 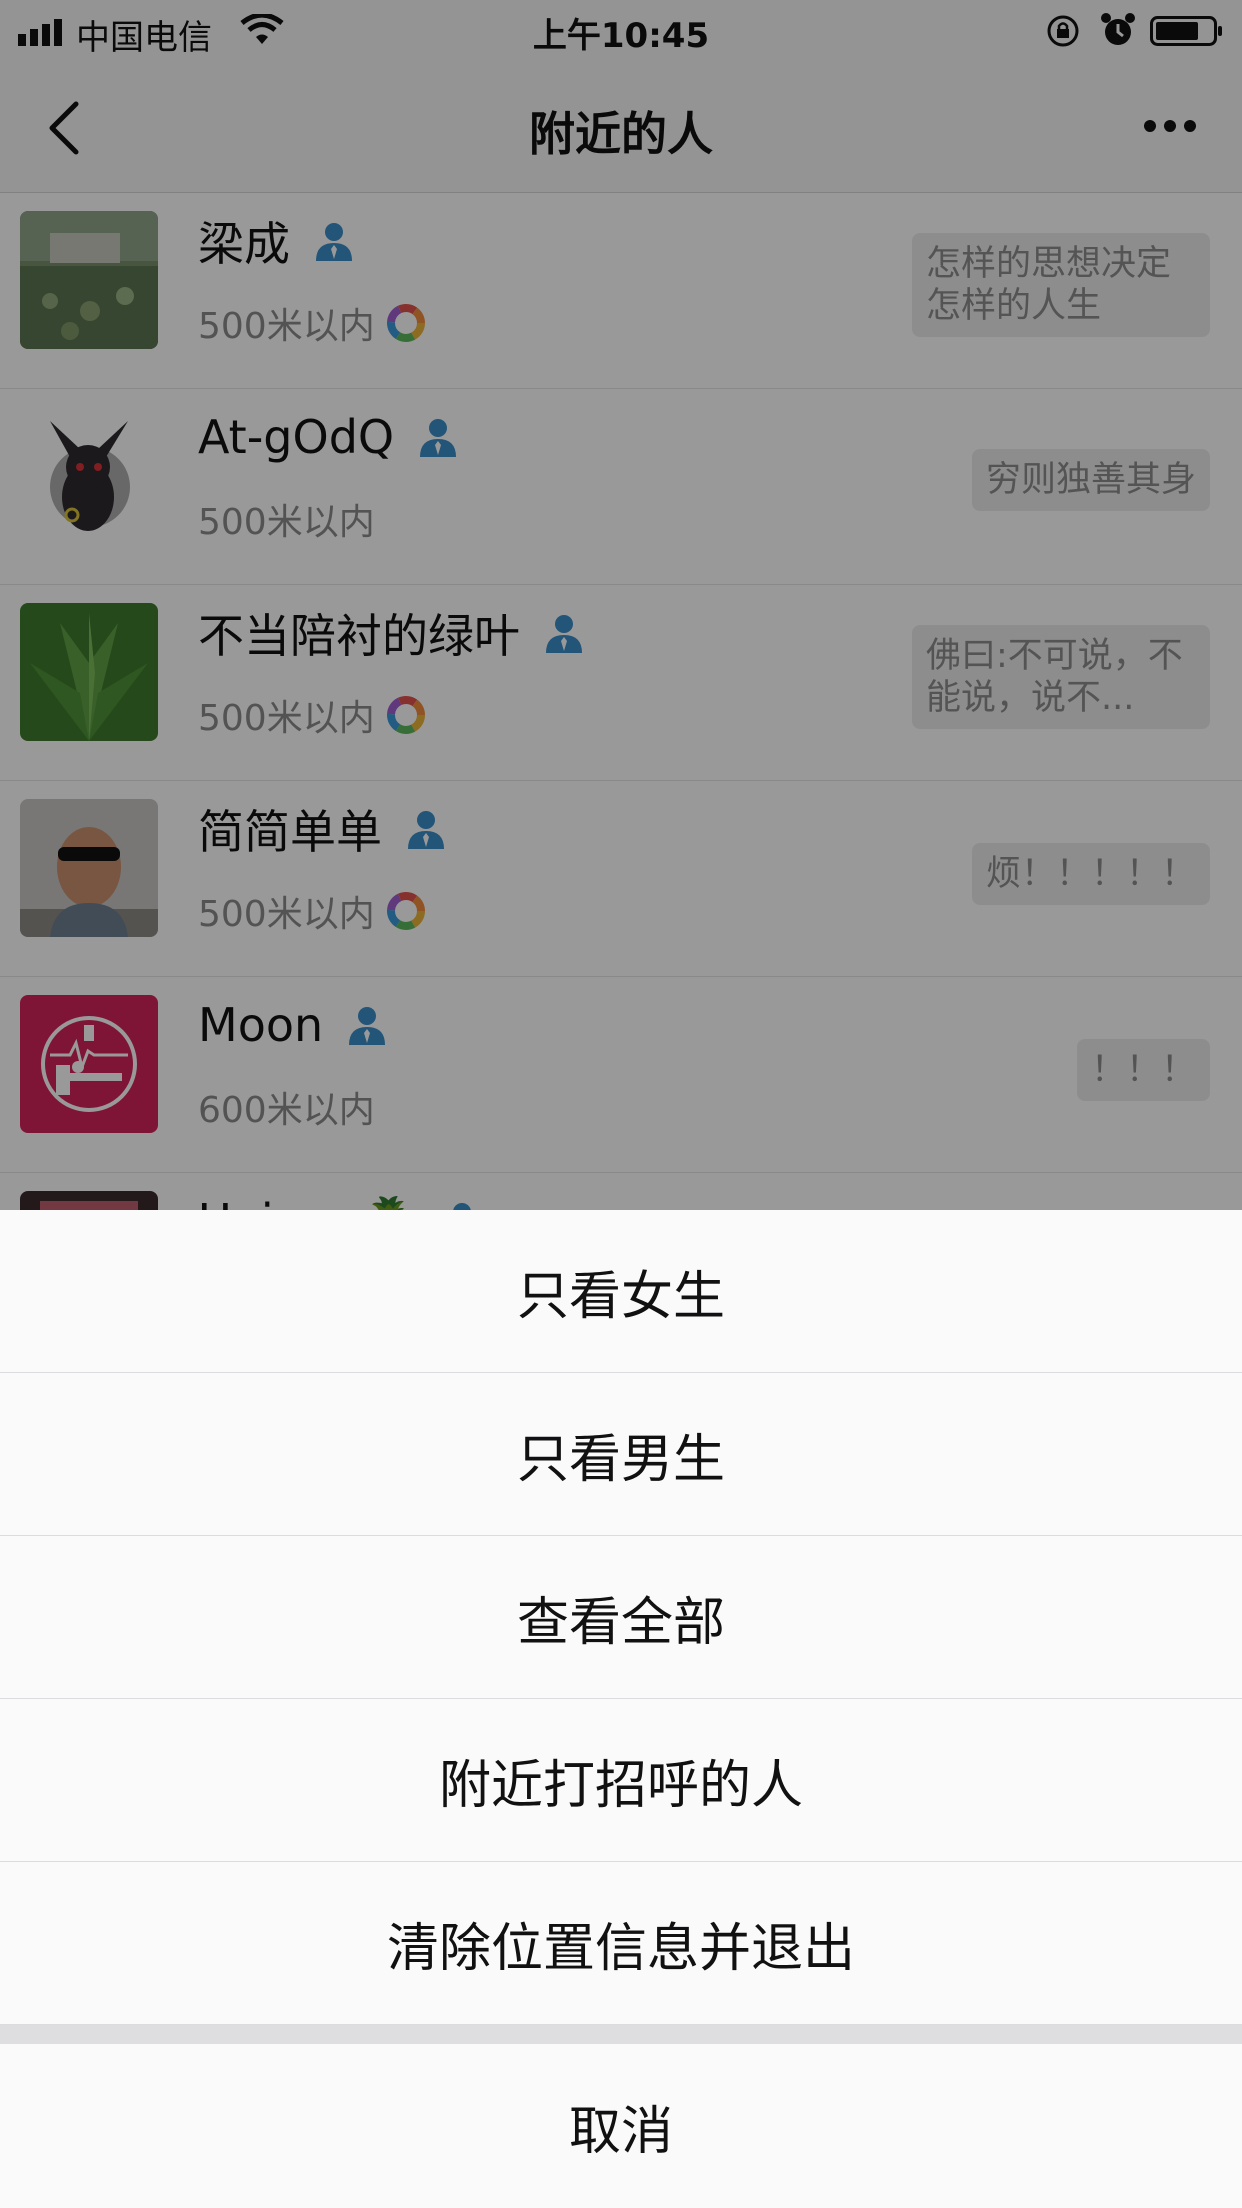 What do you see at coordinates (621, 2034) in the screenshot?
I see `sheet-separator` at bounding box center [621, 2034].